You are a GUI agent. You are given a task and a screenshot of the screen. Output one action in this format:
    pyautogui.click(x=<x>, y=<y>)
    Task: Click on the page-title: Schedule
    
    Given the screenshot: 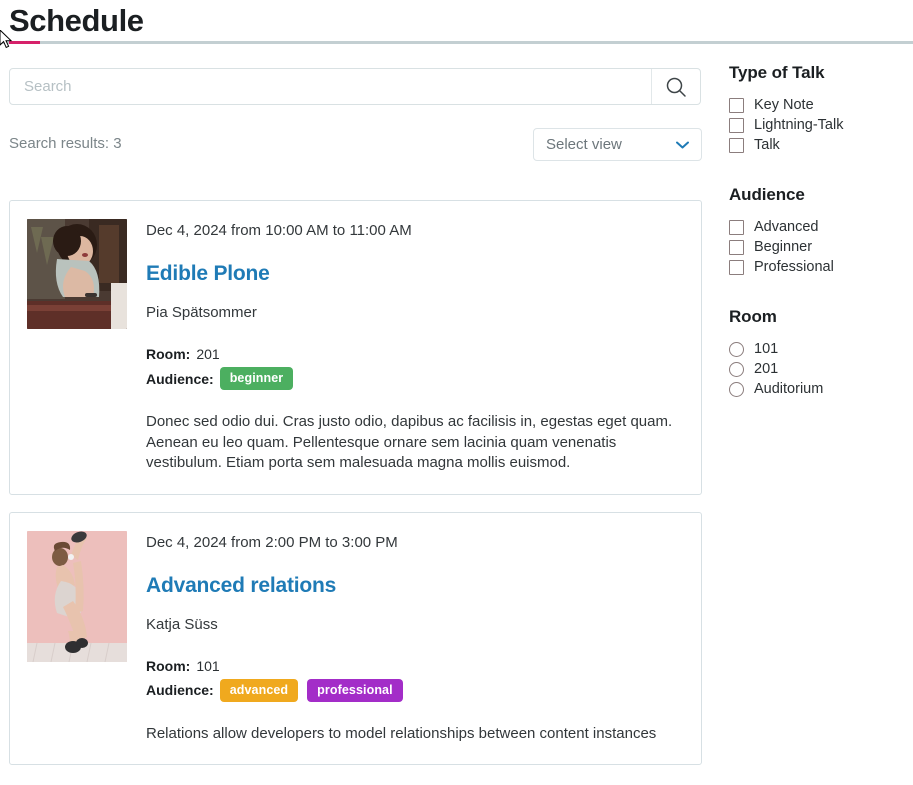 What is the action you would take?
    pyautogui.click(x=76, y=20)
    